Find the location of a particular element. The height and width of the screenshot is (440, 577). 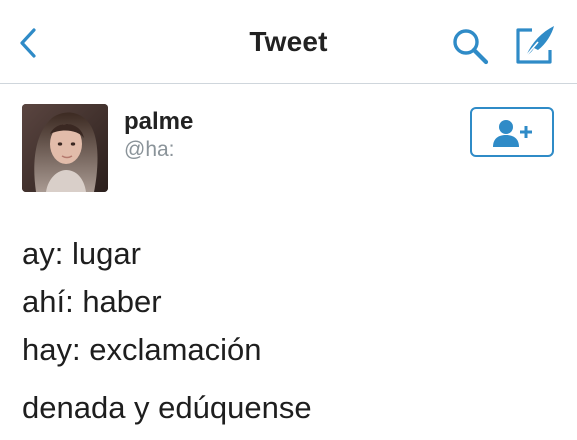

compose-button is located at coordinates (536, 45).